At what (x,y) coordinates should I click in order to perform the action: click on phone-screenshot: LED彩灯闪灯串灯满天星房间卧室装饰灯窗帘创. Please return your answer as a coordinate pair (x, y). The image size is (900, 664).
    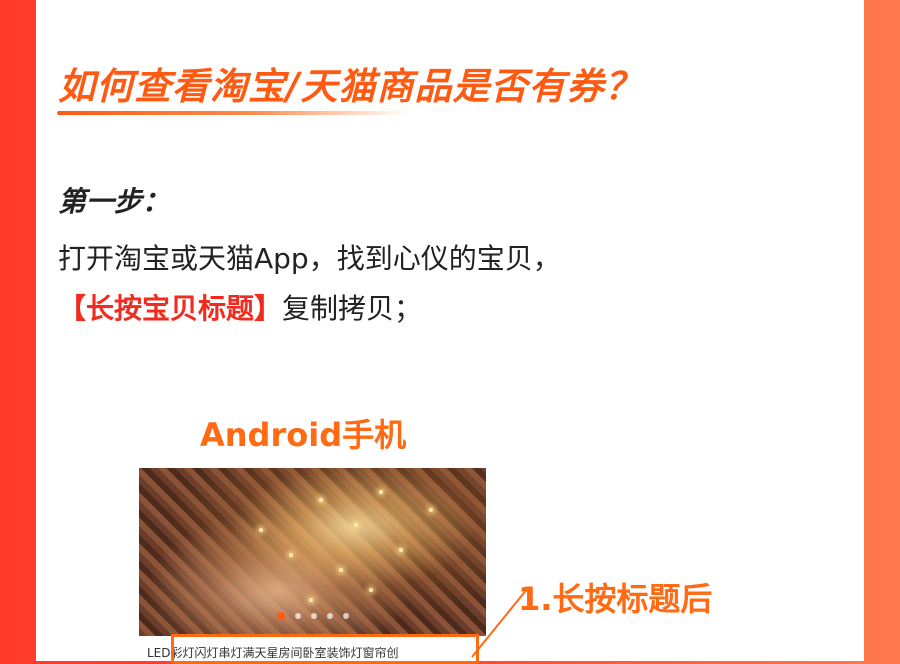
    Looking at the image, I should click on (312, 564).